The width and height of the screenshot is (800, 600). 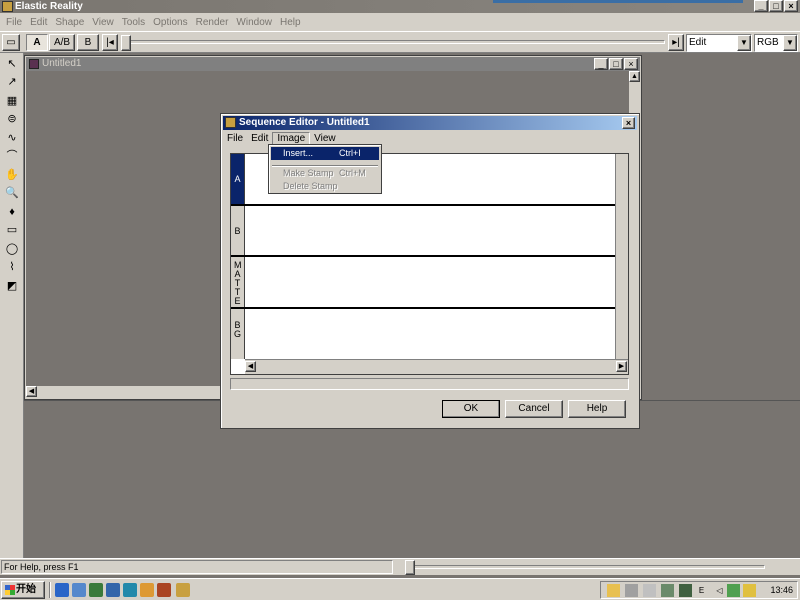 What do you see at coordinates (631, 64) in the screenshot?
I see `doc-close-button: ×` at bounding box center [631, 64].